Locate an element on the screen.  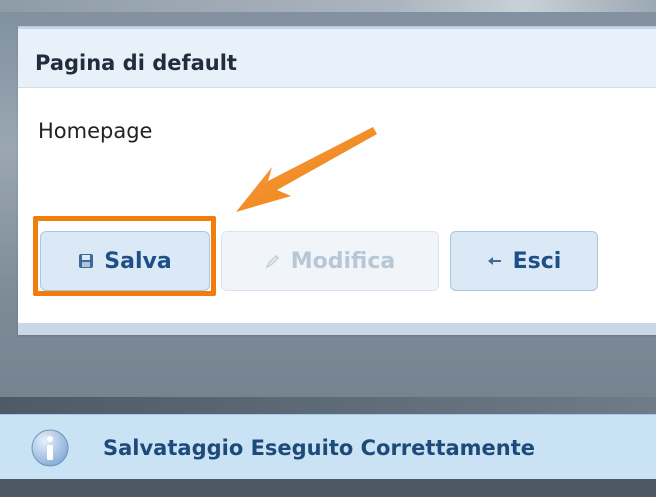
panel-header: Pagina di default is located at coordinates (337, 57).